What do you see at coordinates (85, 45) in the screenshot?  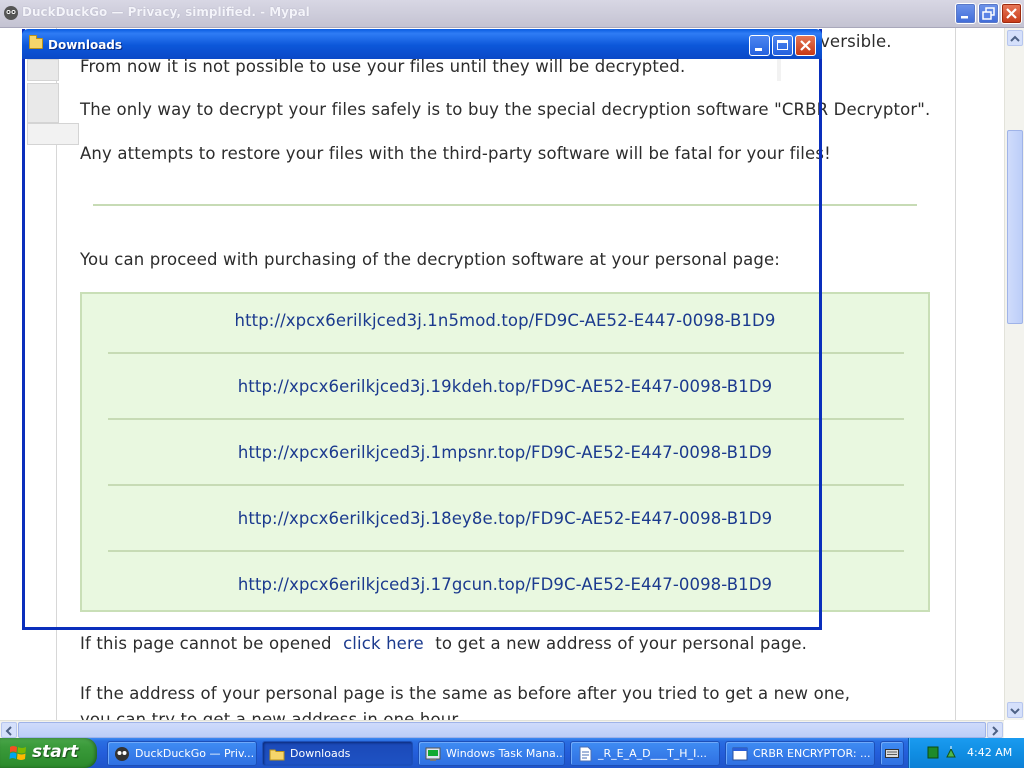 I see `downloads-title: Downloads` at bounding box center [85, 45].